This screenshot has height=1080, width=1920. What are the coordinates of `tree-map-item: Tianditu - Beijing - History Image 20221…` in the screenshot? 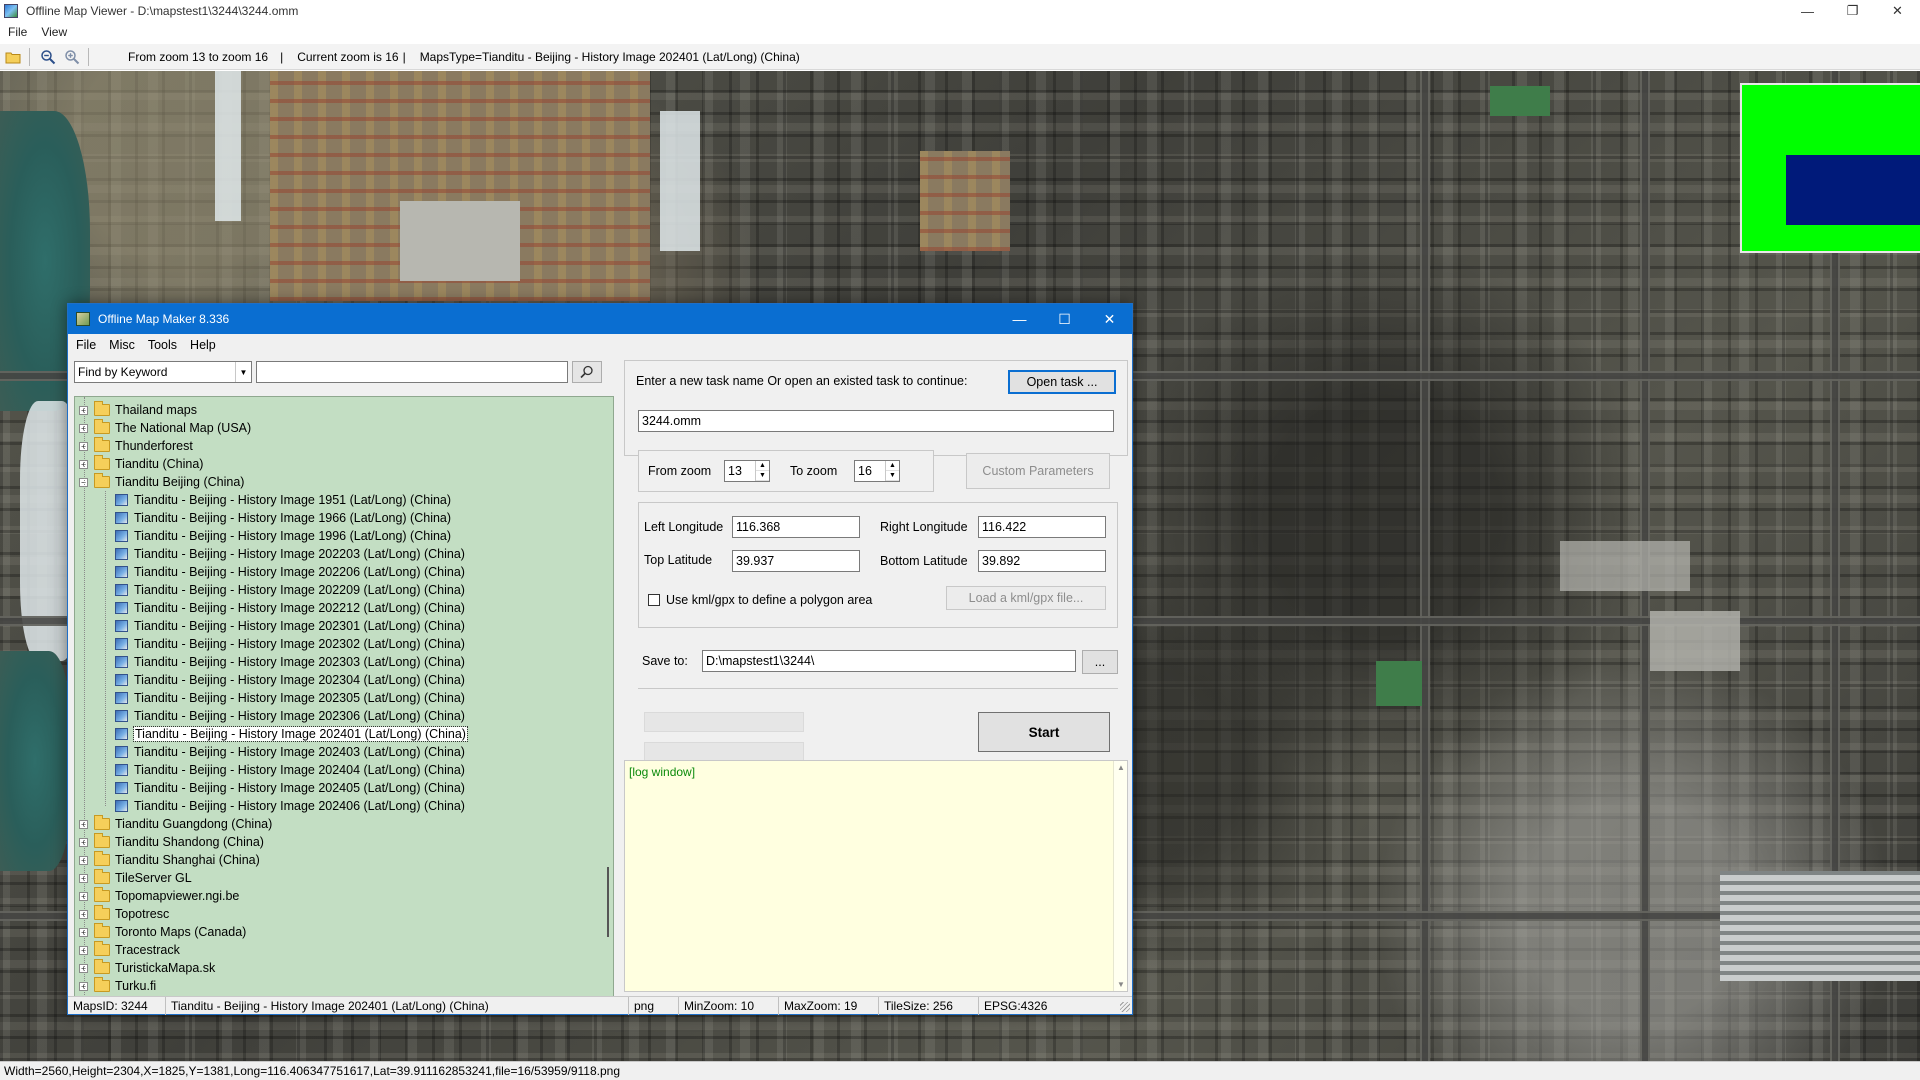 It's located at (290, 608).